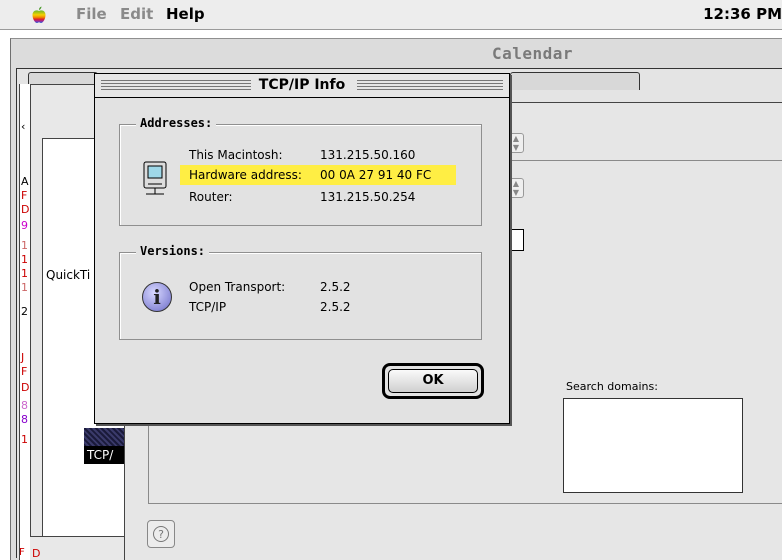 The width and height of the screenshot is (782, 560). What do you see at coordinates (368, 155) in the screenshot?
I see `this-macintosh-value: 131.215.50.160` at bounding box center [368, 155].